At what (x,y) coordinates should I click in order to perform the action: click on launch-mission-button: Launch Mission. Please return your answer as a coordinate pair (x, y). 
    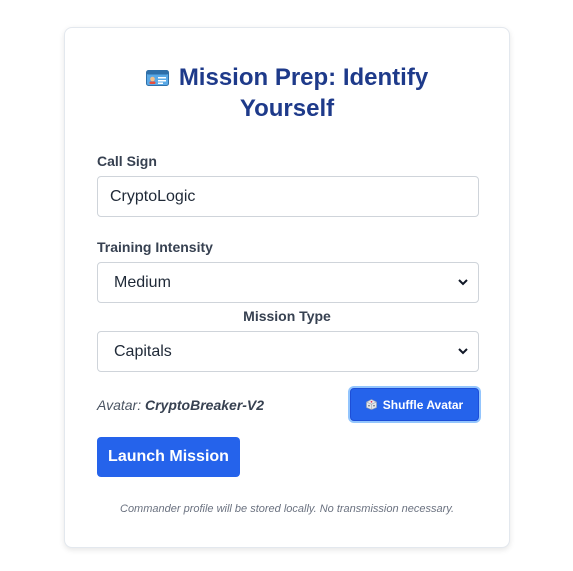
    Looking at the image, I should click on (168, 457).